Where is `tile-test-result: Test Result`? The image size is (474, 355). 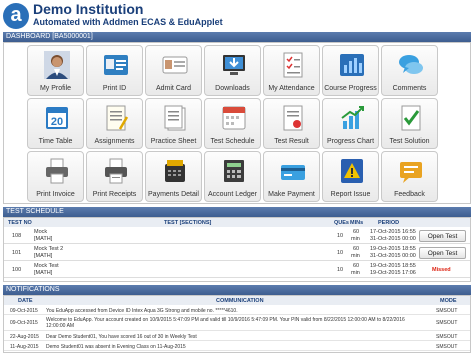
tile-test-result: Test Result is located at coordinates (291, 123).